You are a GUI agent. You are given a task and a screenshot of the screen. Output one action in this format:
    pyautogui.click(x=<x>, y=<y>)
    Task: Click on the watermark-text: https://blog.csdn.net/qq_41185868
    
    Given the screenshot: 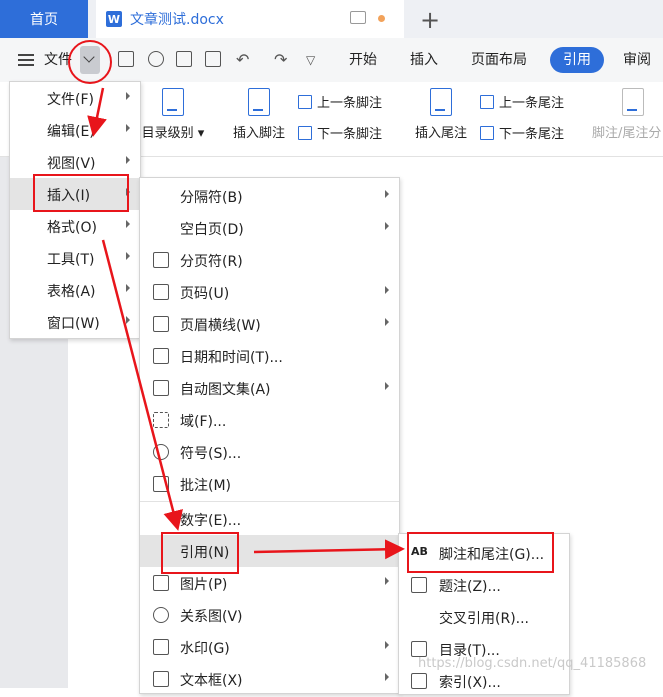 What is the action you would take?
    pyautogui.click(x=532, y=663)
    